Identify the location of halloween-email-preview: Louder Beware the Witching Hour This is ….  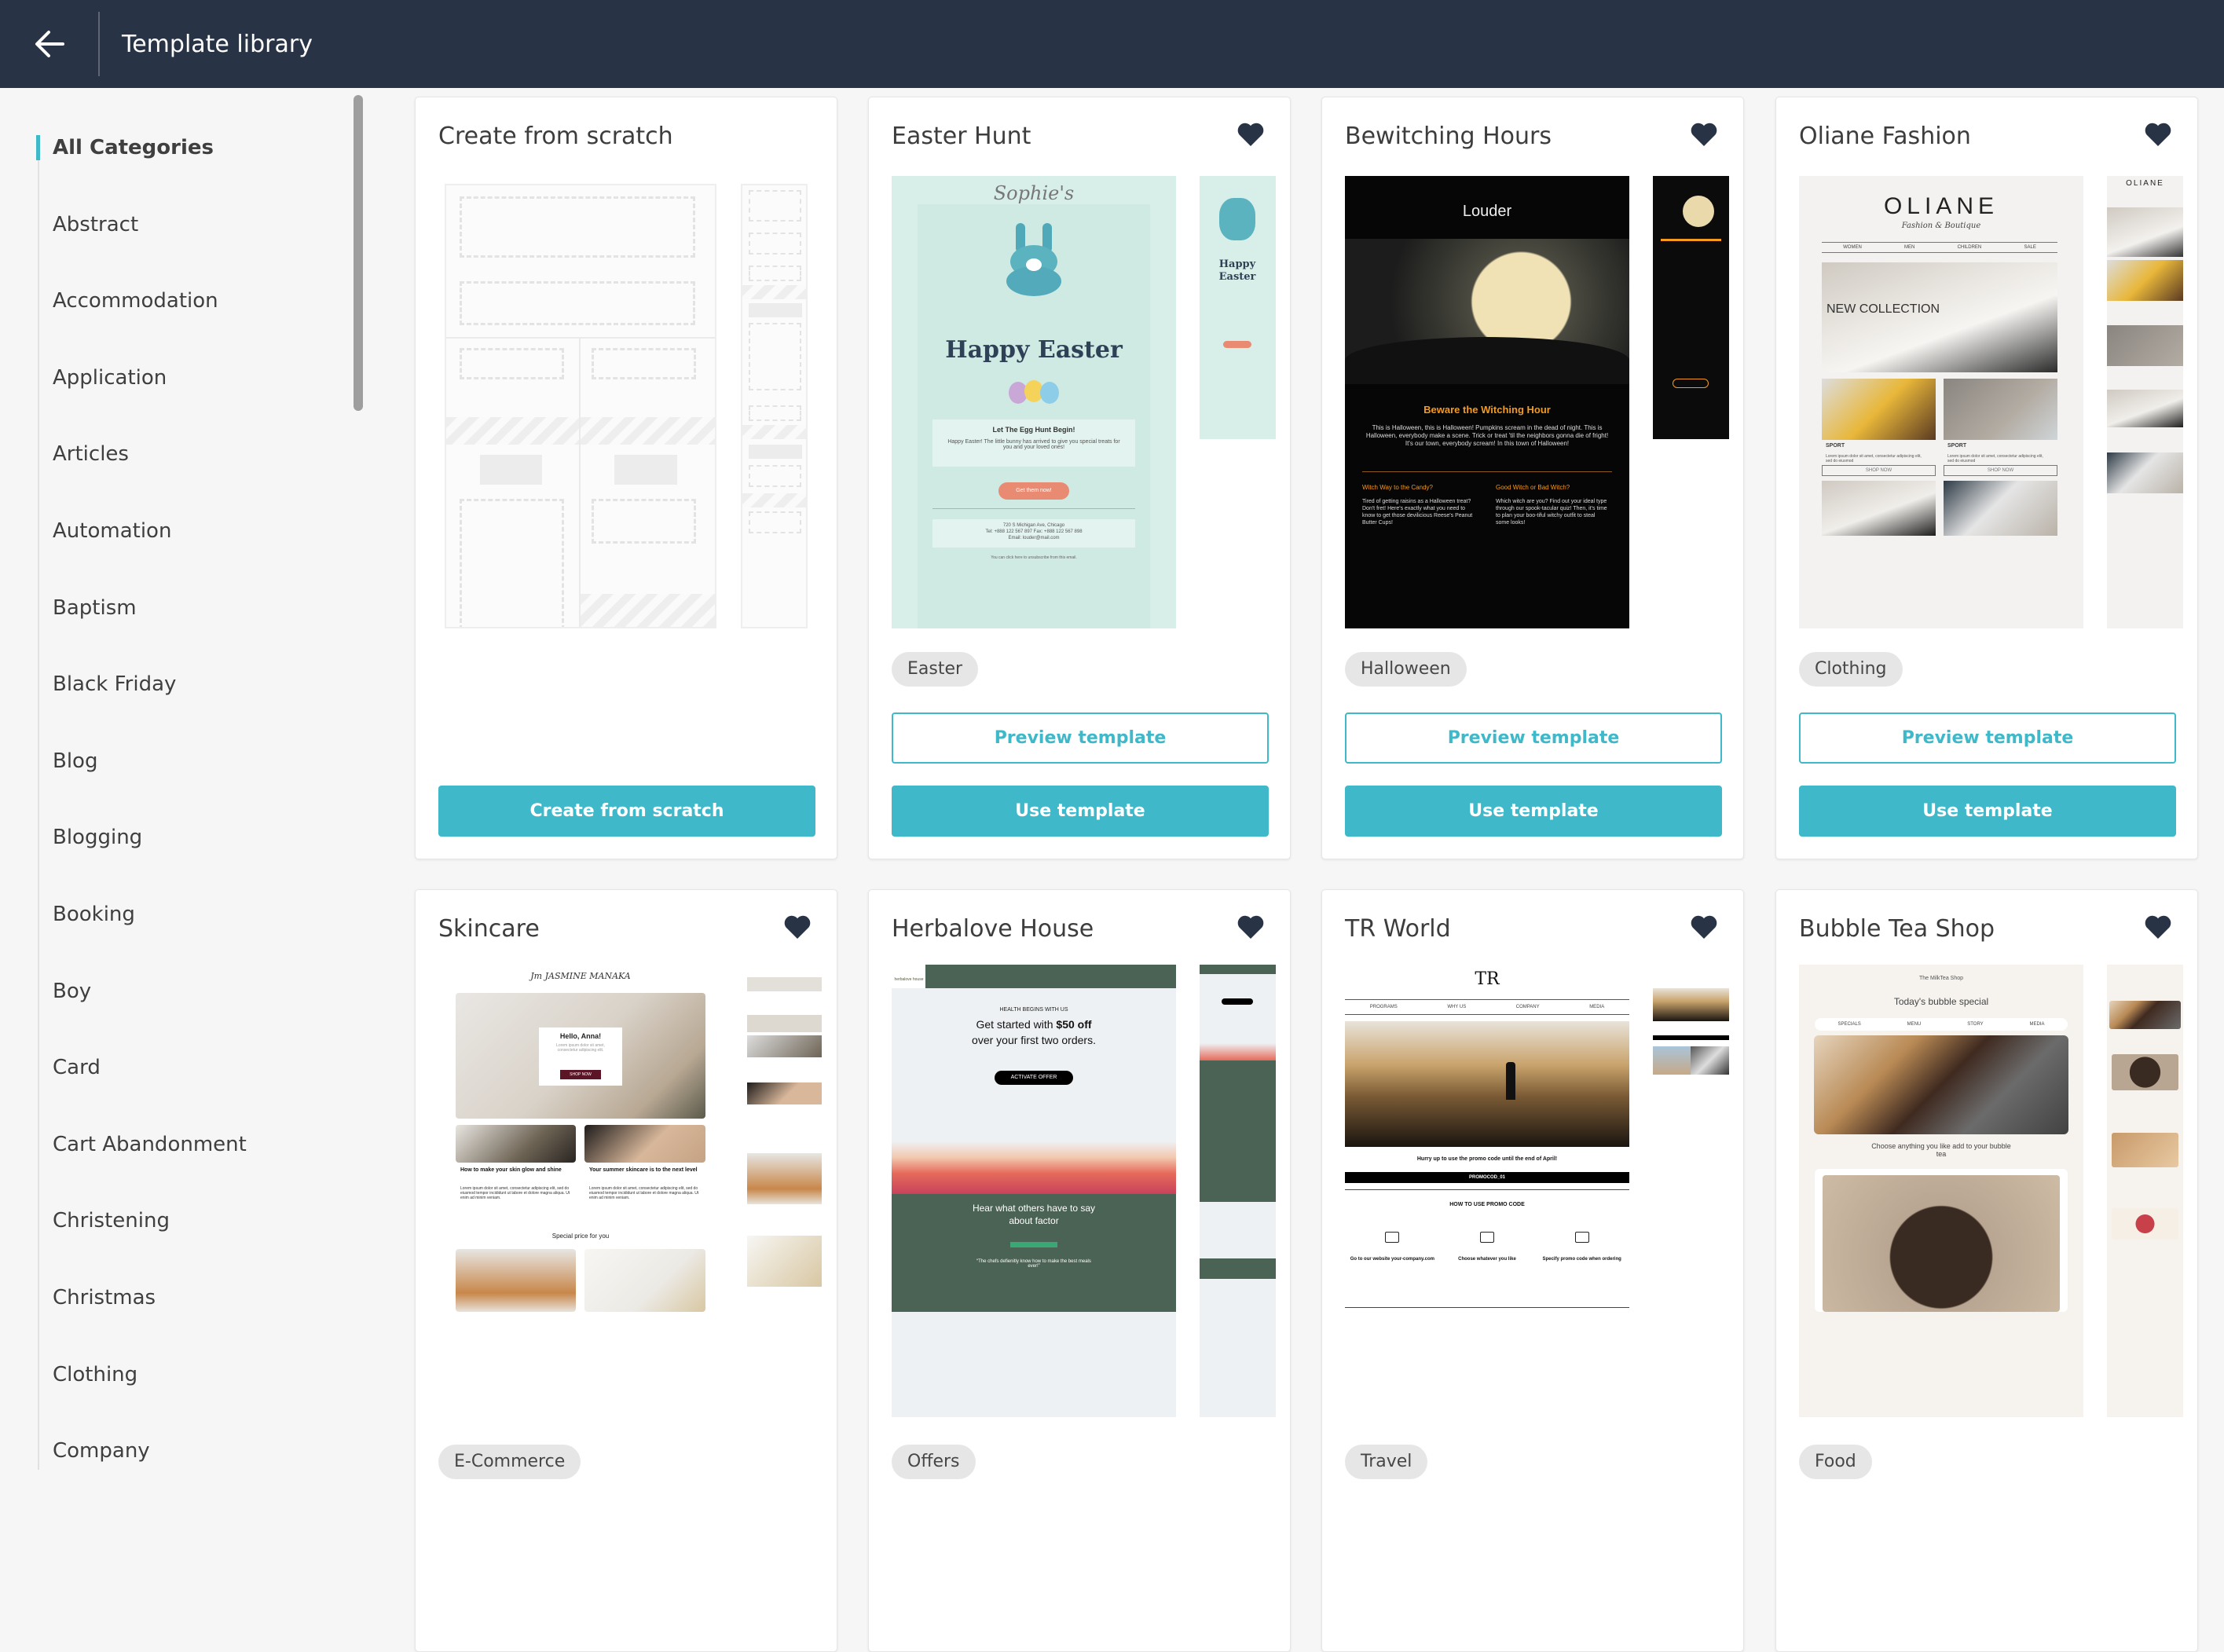
(1487, 402).